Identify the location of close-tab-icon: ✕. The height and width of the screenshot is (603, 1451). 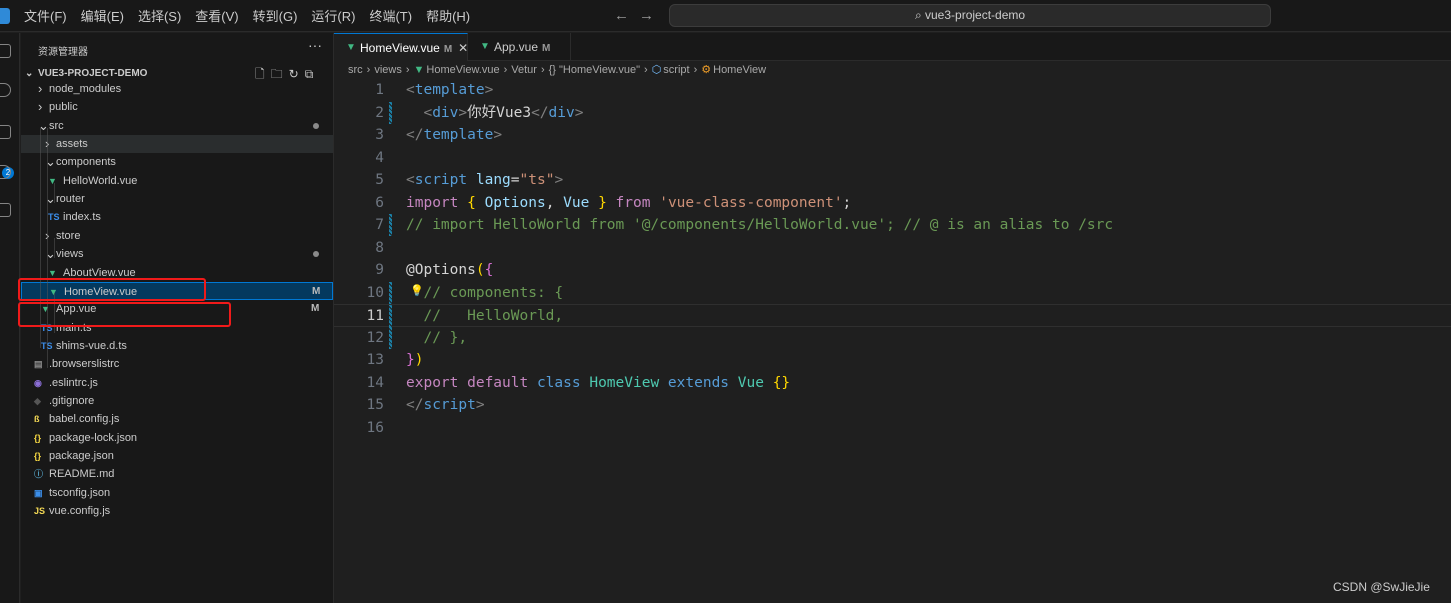
(463, 48).